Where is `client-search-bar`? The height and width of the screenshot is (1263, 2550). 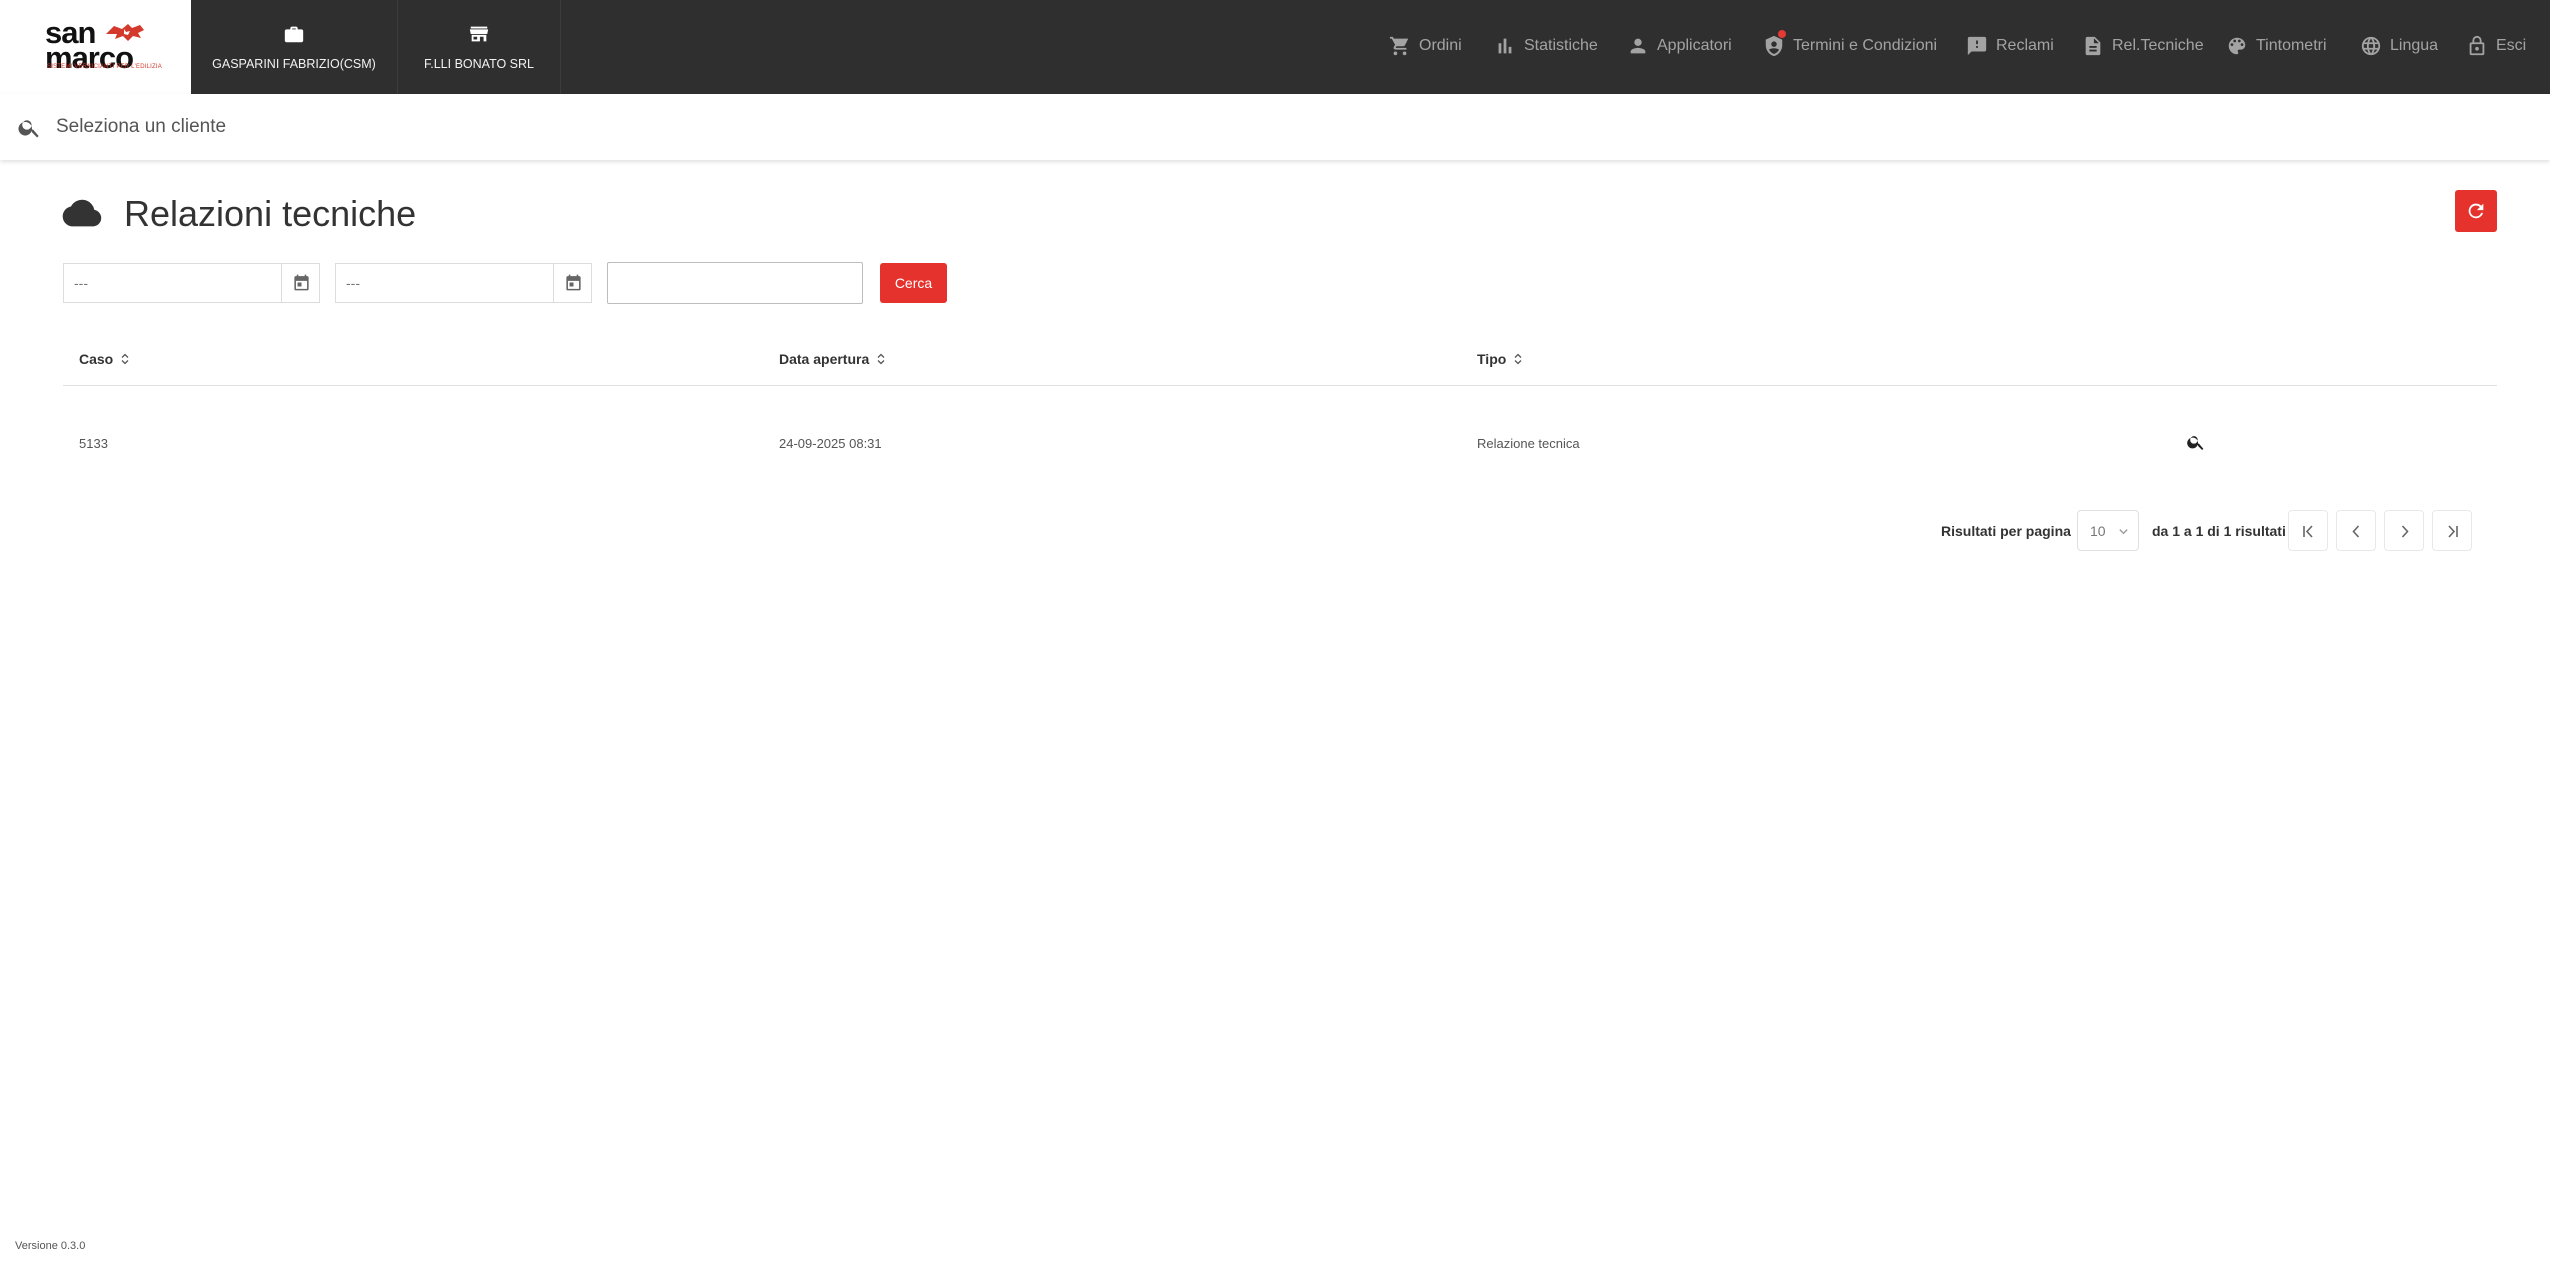 client-search-bar is located at coordinates (1275, 127).